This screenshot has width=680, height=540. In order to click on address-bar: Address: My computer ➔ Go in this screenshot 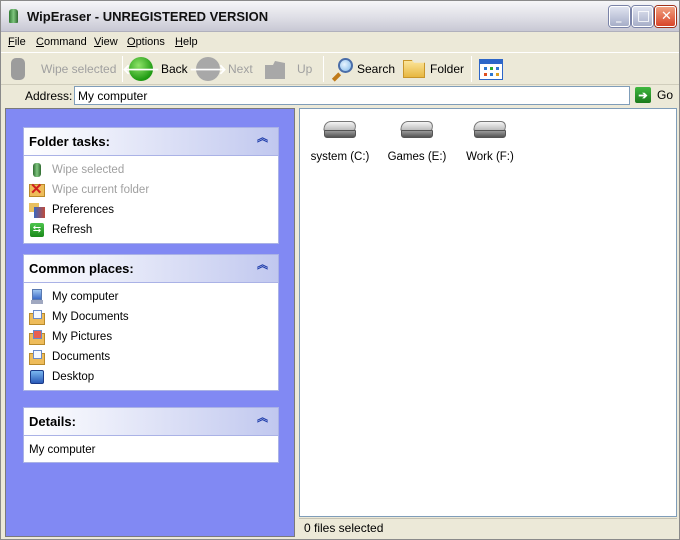, I will do `click(340, 96)`.